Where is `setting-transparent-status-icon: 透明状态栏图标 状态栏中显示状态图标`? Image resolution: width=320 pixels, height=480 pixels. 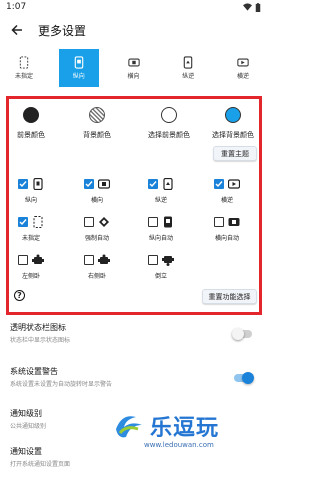
setting-transparent-status-icon: 透明状态栏图标 状态栏中显示状态图标 is located at coordinates (135, 333).